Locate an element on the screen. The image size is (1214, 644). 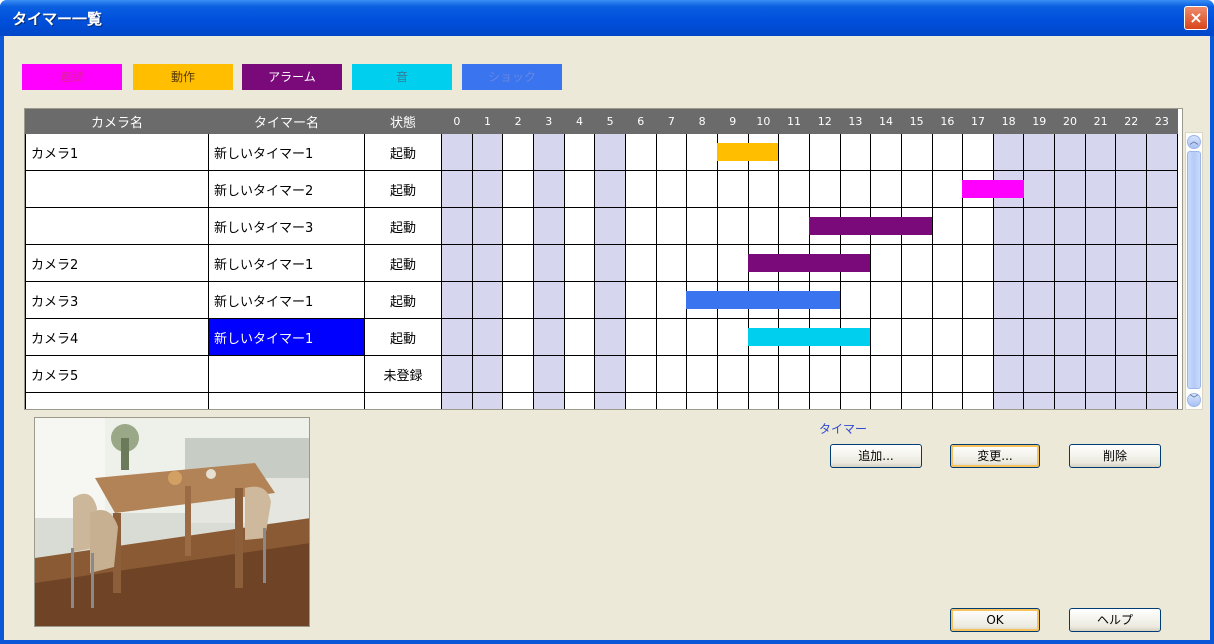
scroll-down-button: ﹀ is located at coordinates (1194, 400).